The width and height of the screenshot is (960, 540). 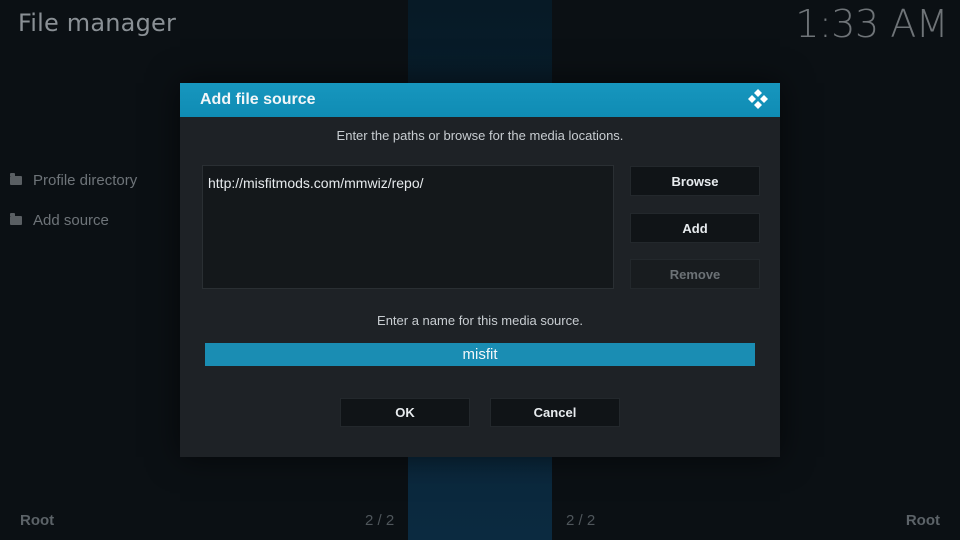 I want to click on source-item-label: Profile directory, so click(x=85, y=180).